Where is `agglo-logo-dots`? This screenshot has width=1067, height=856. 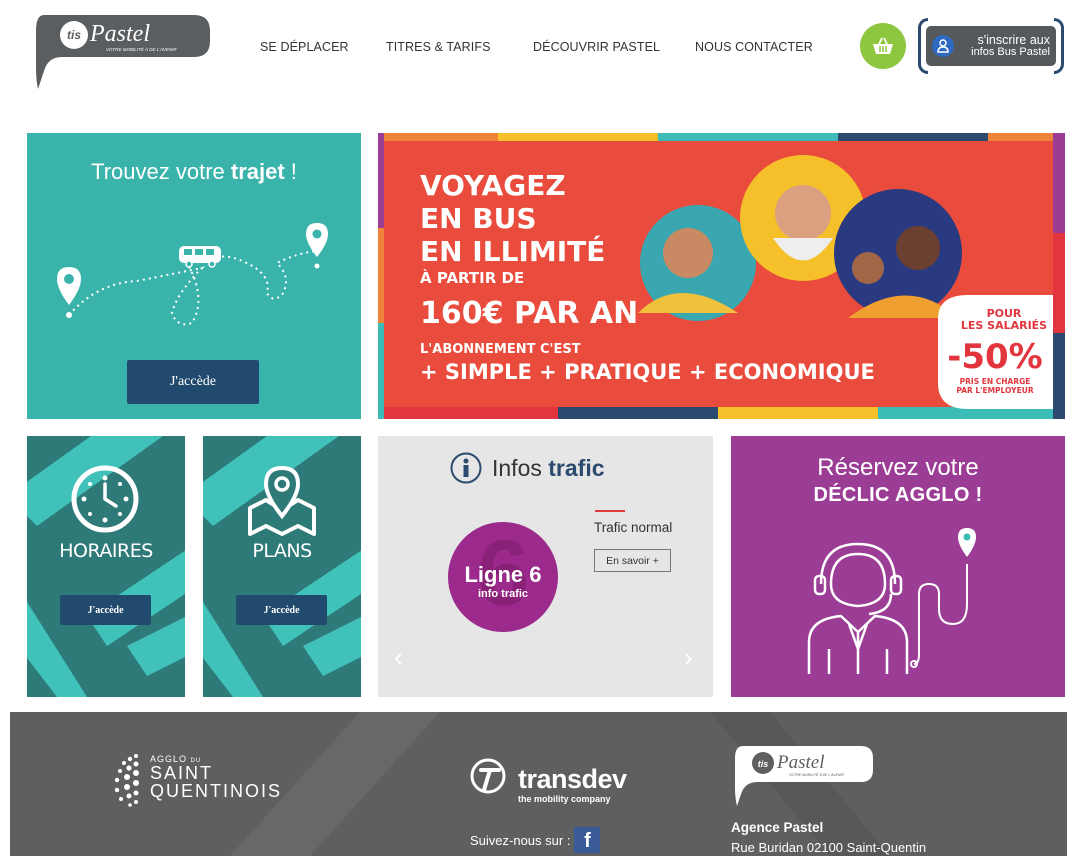
agglo-logo-dots is located at coordinates (126, 780).